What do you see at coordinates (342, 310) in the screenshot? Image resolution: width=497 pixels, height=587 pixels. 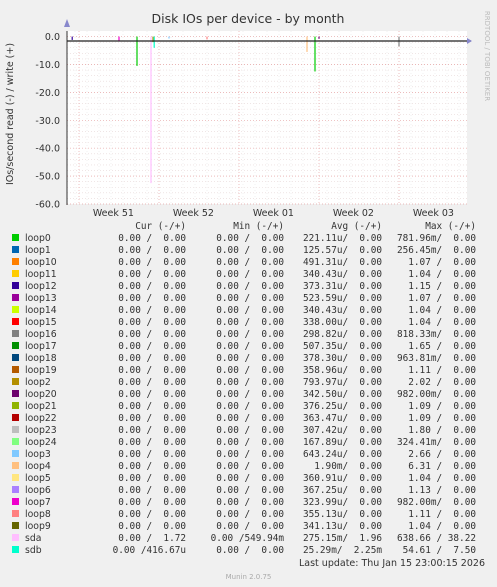 I see `legend-avg-value: 340.43u/ 0.00` at bounding box center [342, 310].